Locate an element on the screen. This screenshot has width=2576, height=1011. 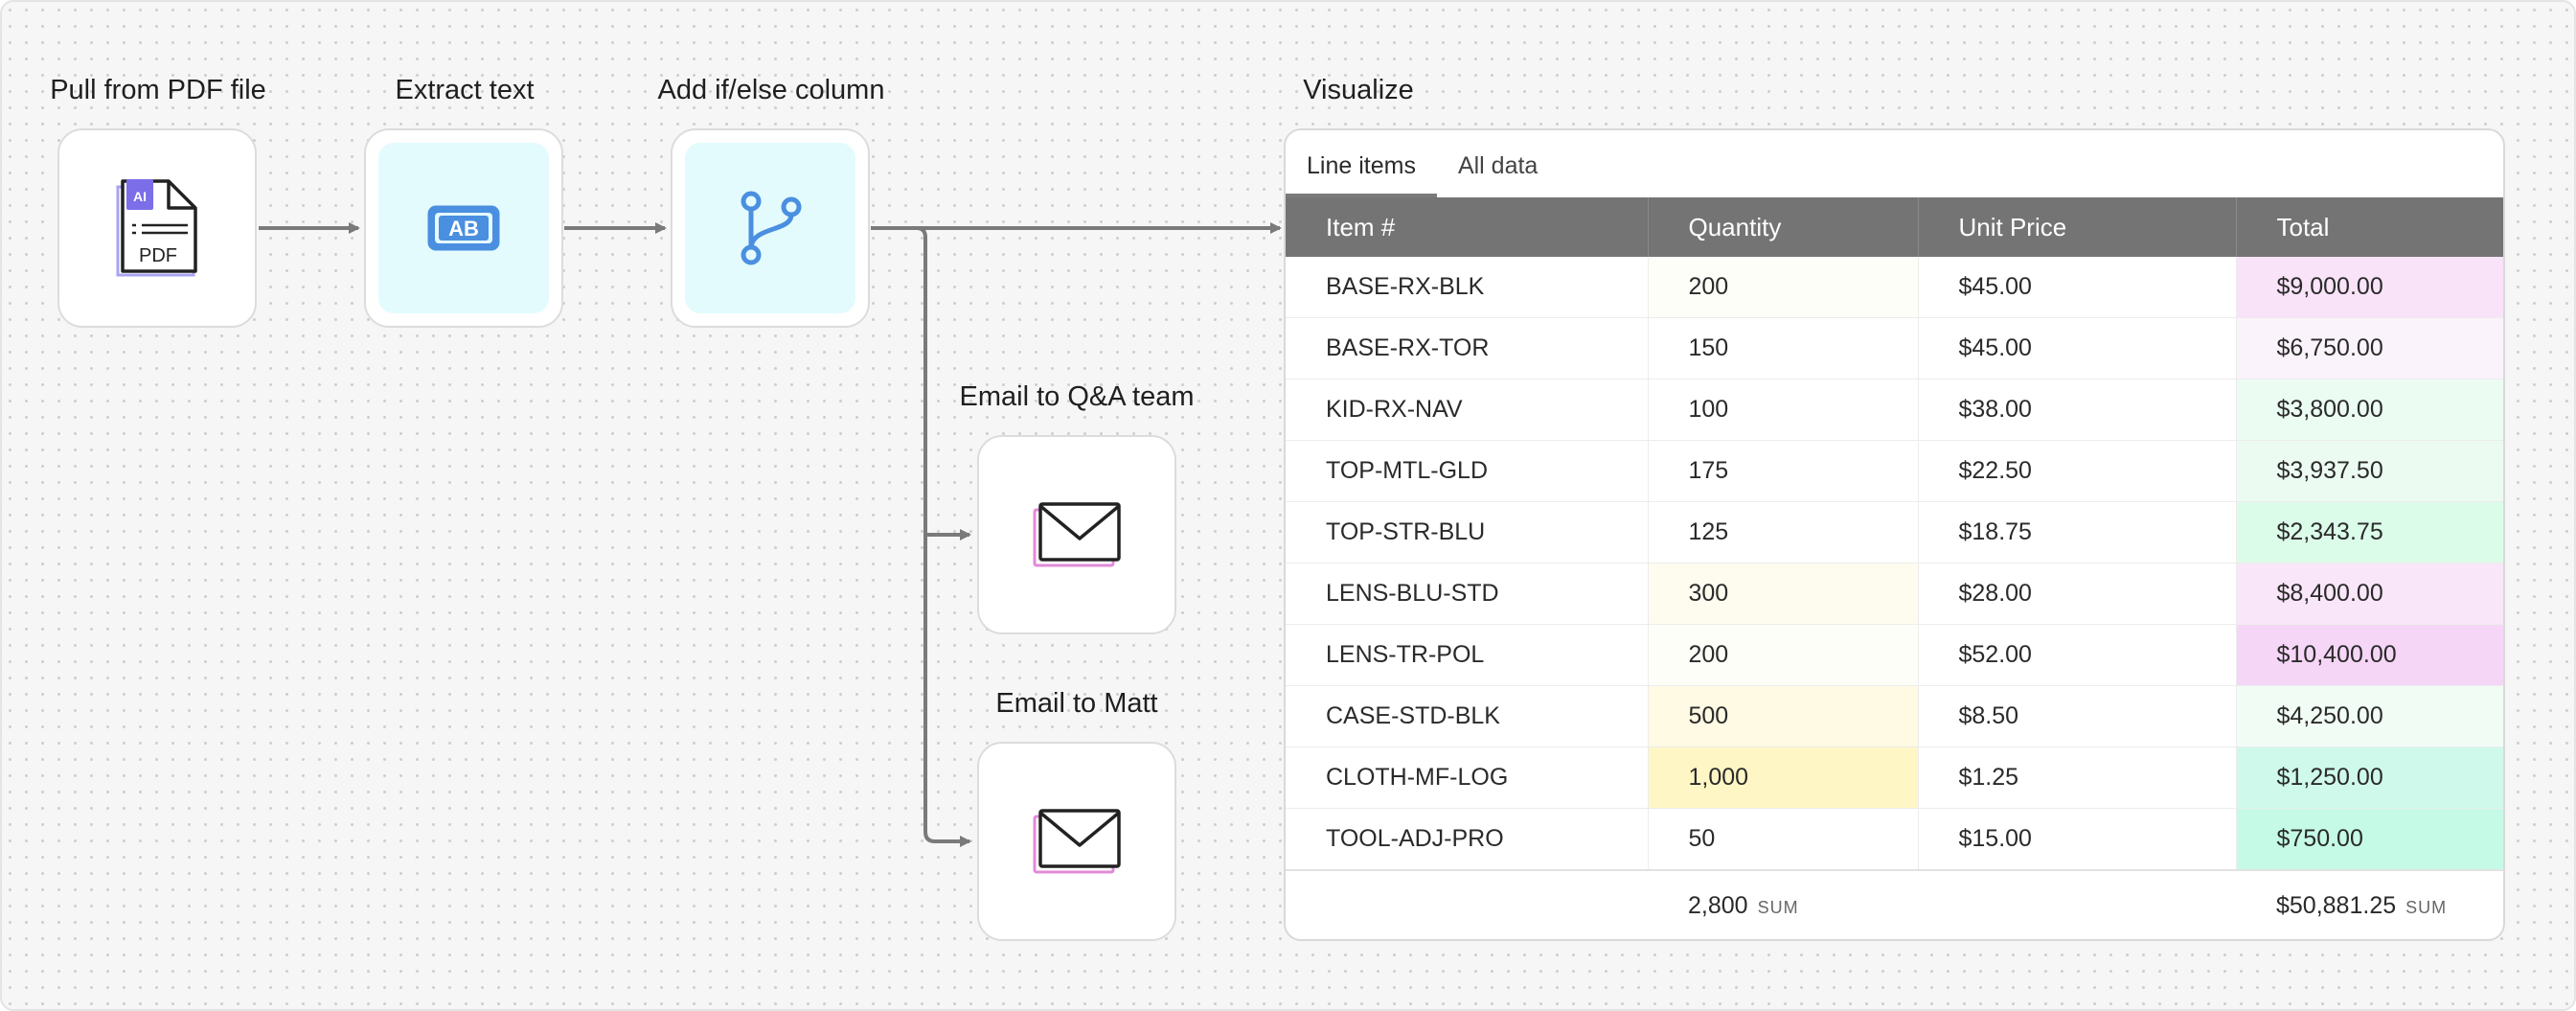
email-qa-node-label: Email to Q&A team is located at coordinates (1077, 397).